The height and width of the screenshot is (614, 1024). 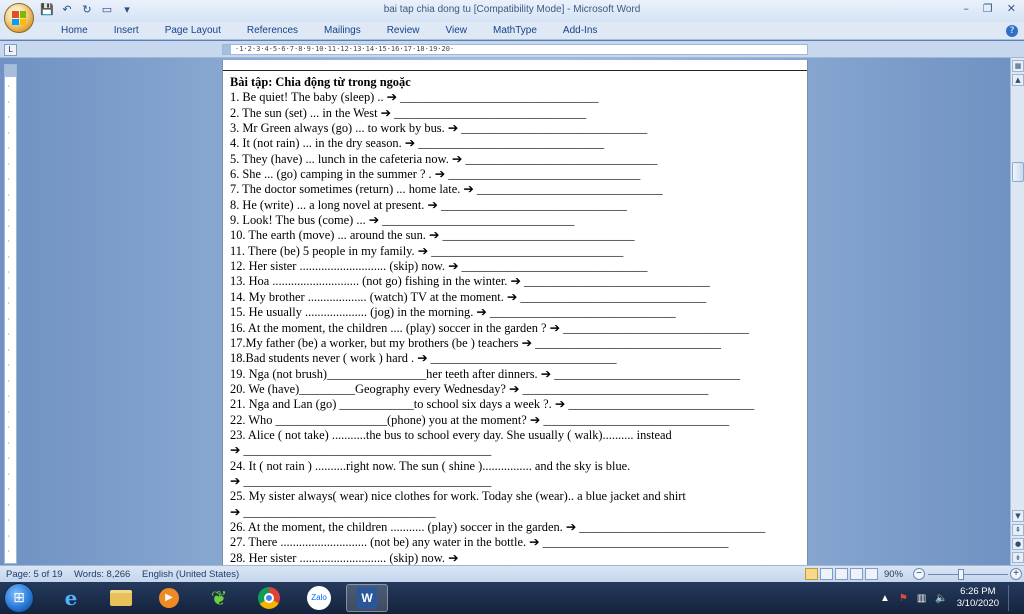 I want to click on scroll-up-icon: ▲, so click(x=1018, y=80).